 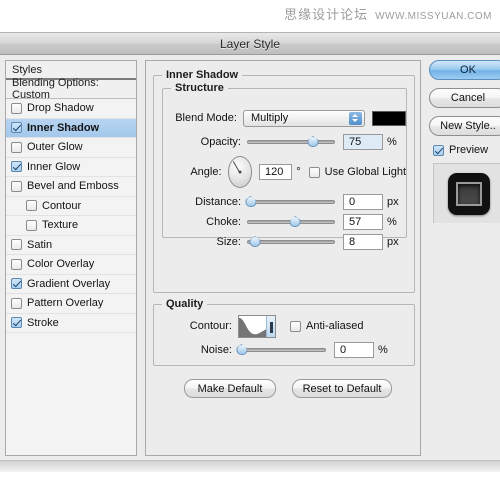 What do you see at coordinates (393, 242) in the screenshot?
I see `size-unit: px` at bounding box center [393, 242].